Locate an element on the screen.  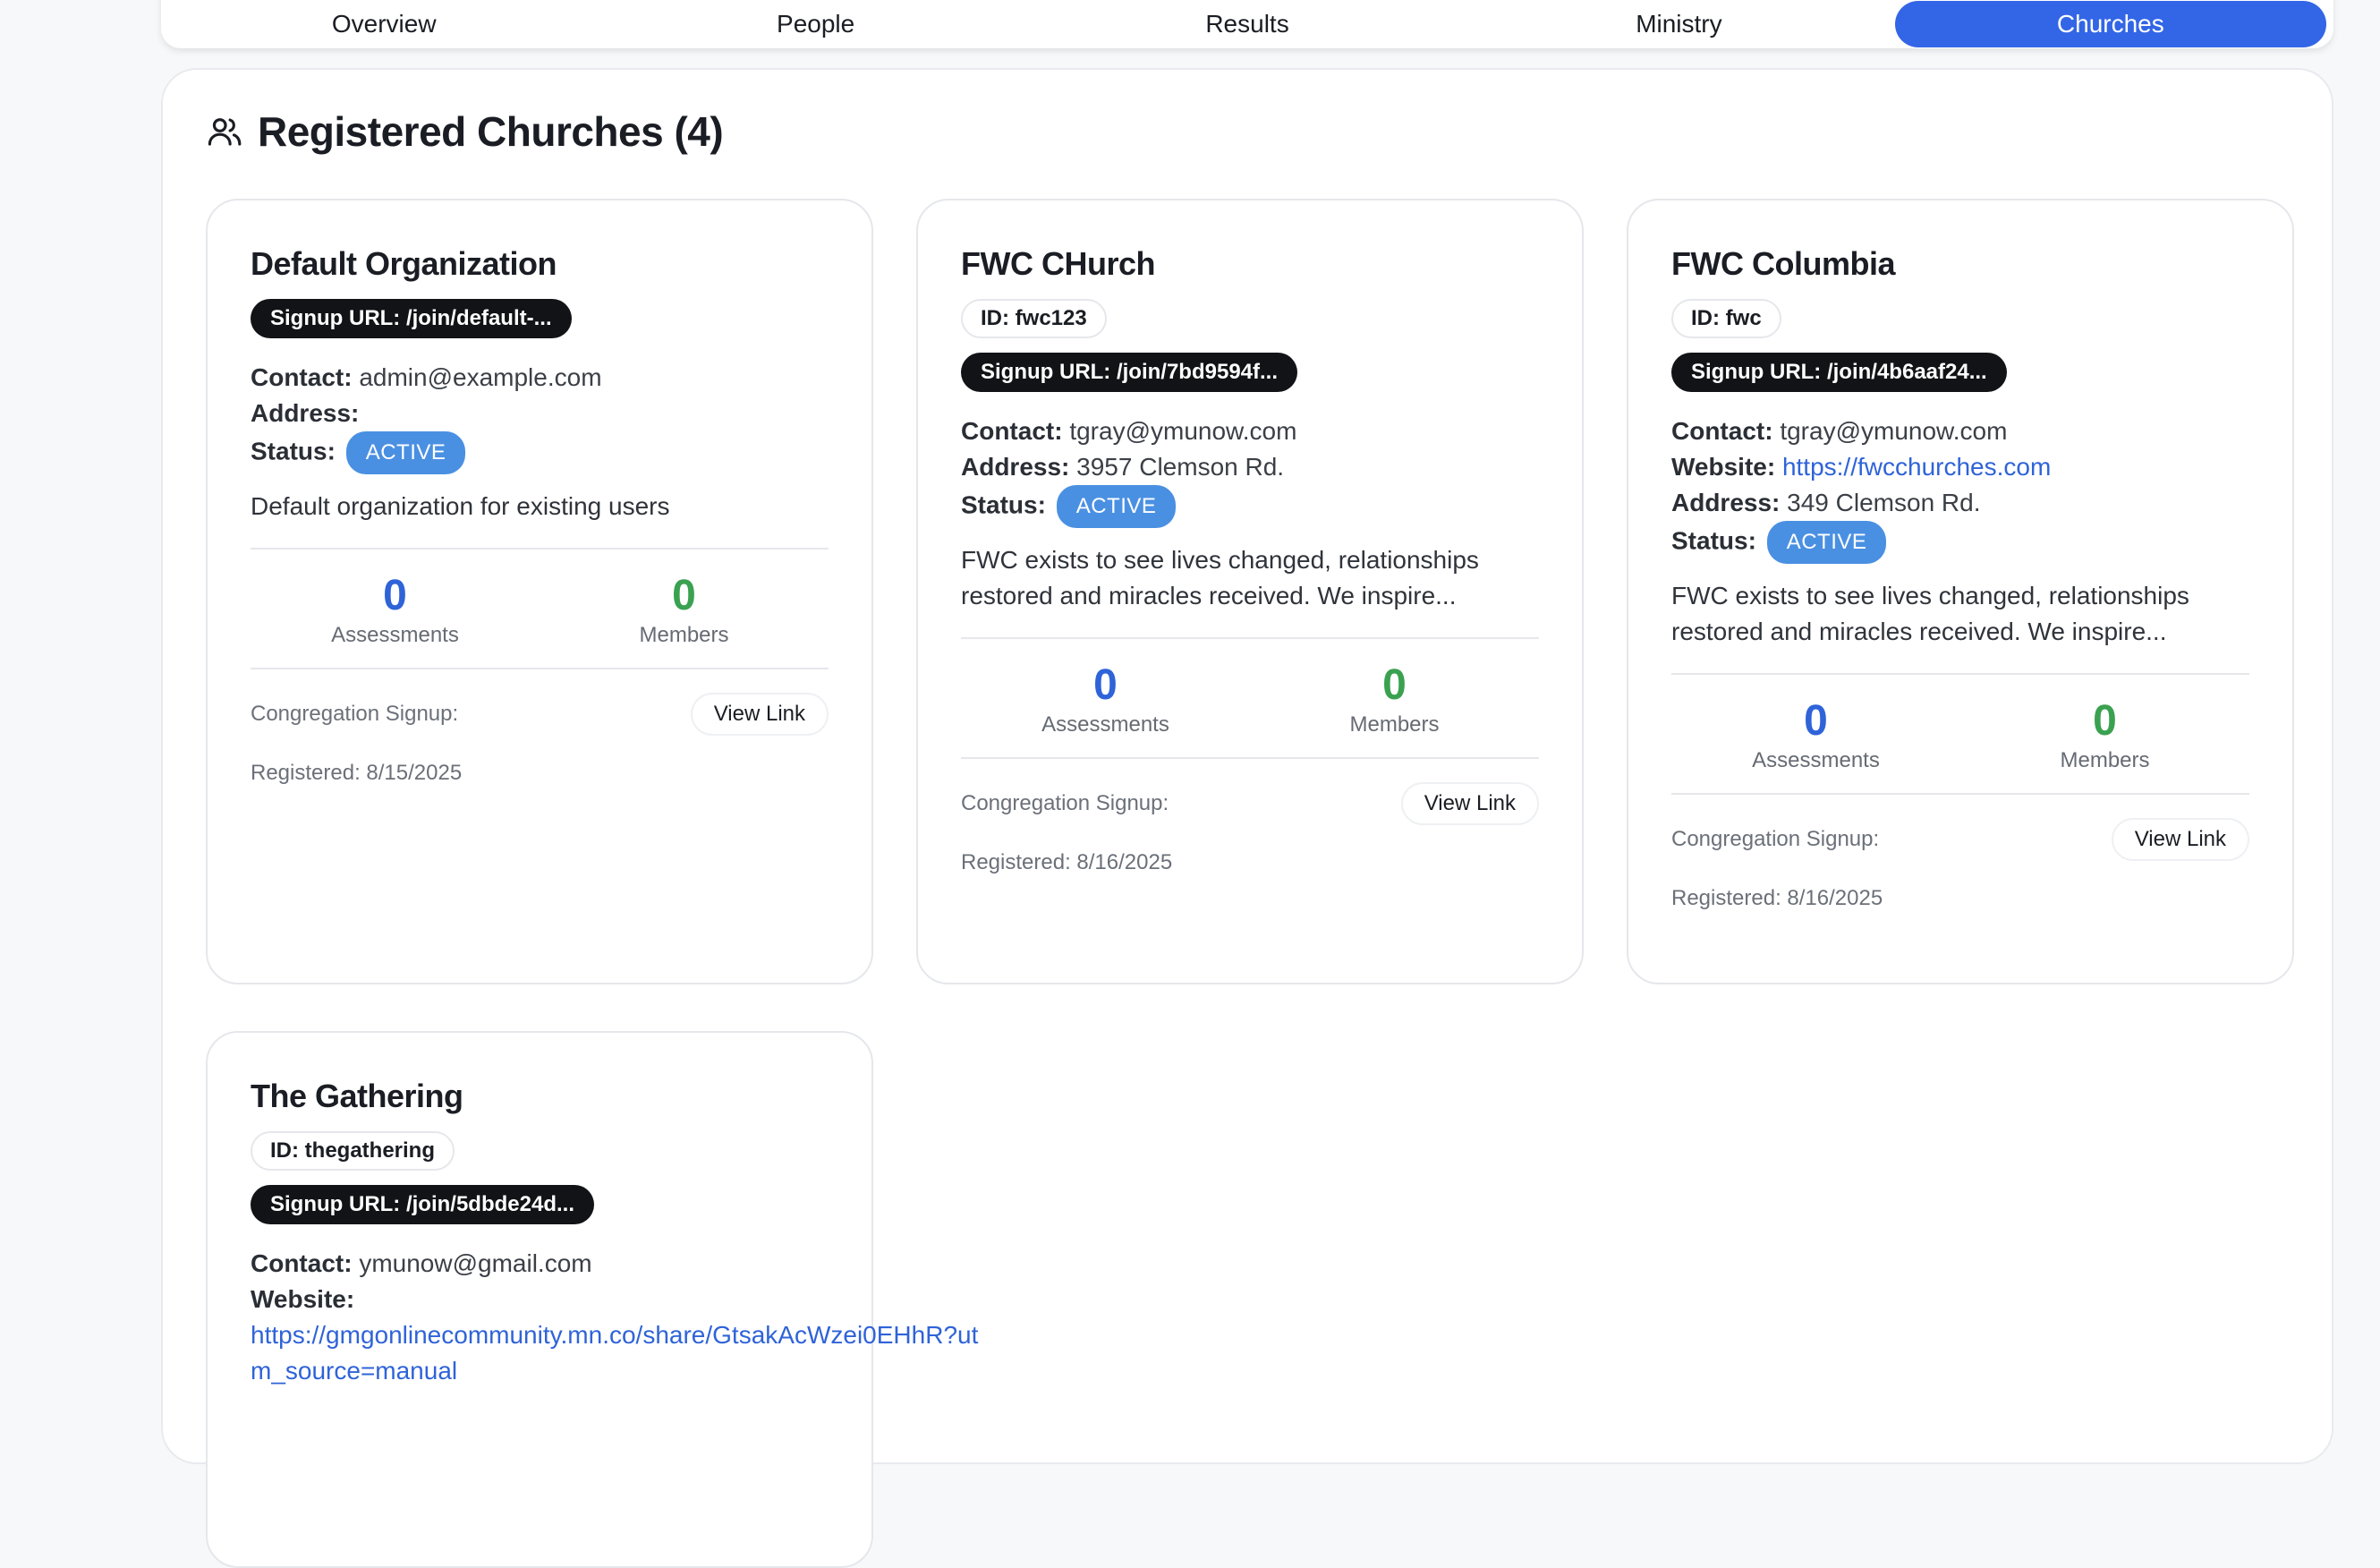
website-row: Website: https://fwcchurches.com is located at coordinates (1861, 467).